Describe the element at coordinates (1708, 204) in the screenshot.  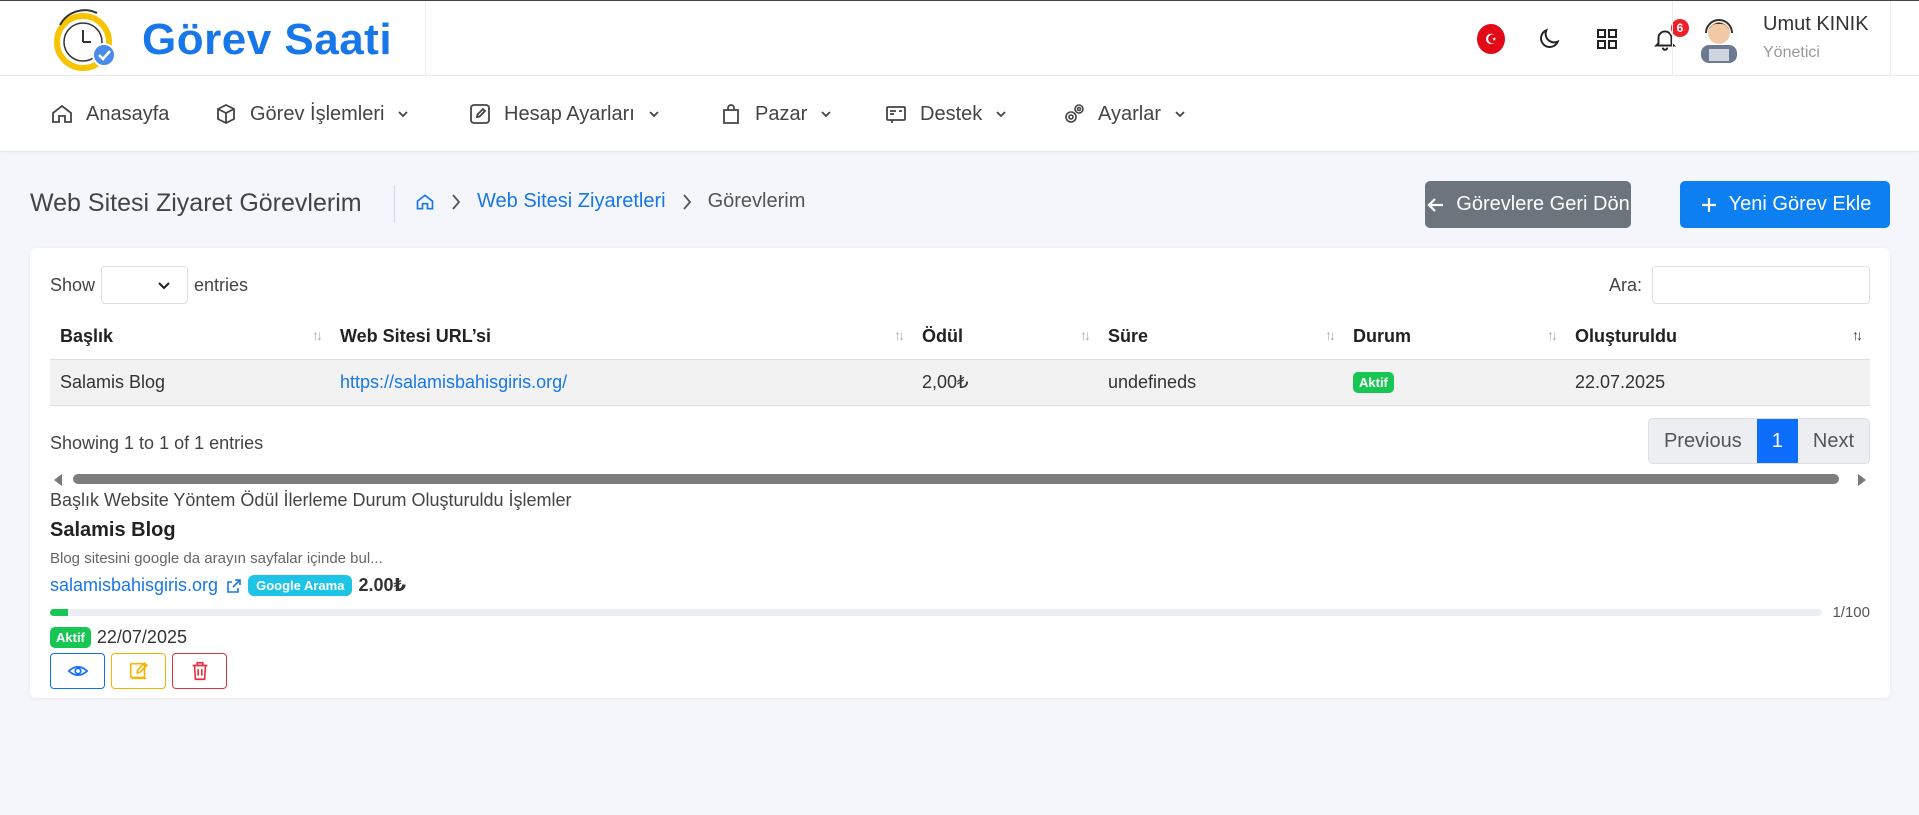
I see `plus-icon` at that location.